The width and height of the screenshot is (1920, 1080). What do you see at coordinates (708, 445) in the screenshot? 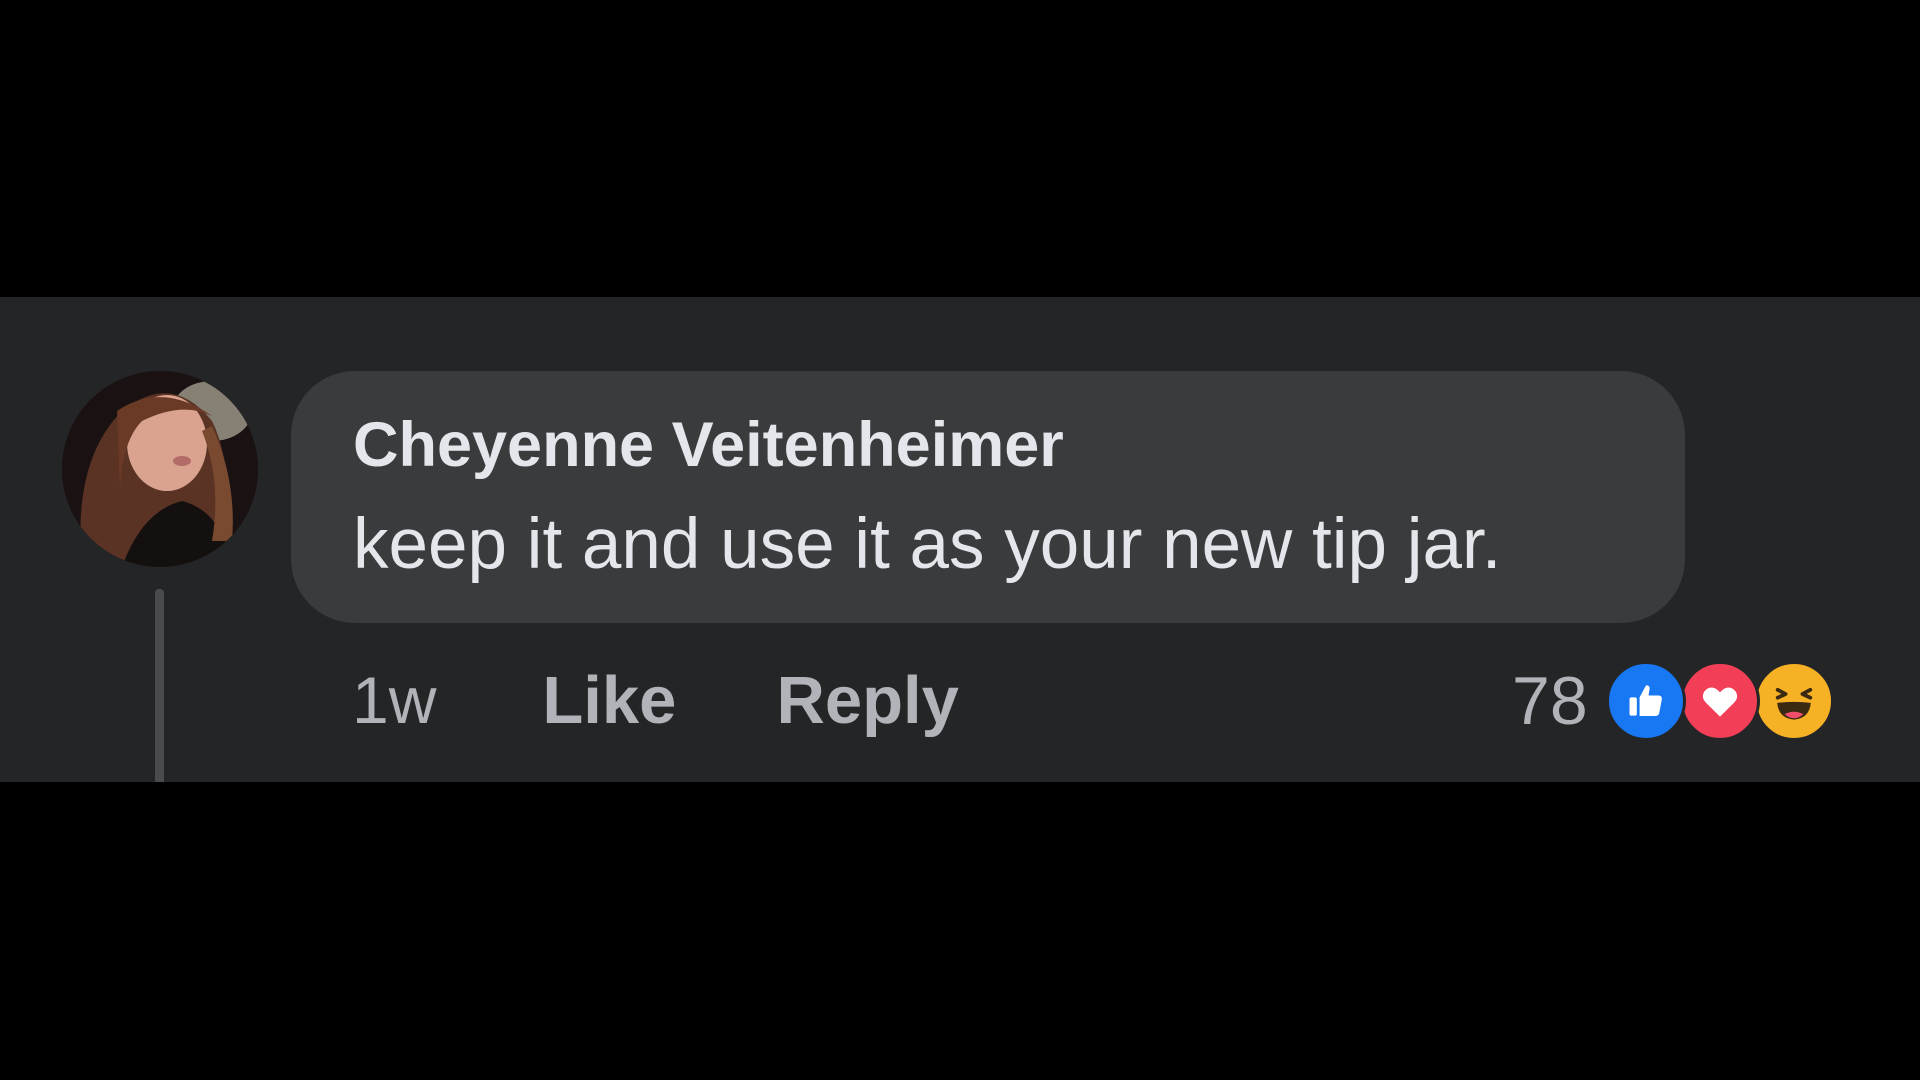
I see `comment-author-name: Cheyenne Veitenheimer` at bounding box center [708, 445].